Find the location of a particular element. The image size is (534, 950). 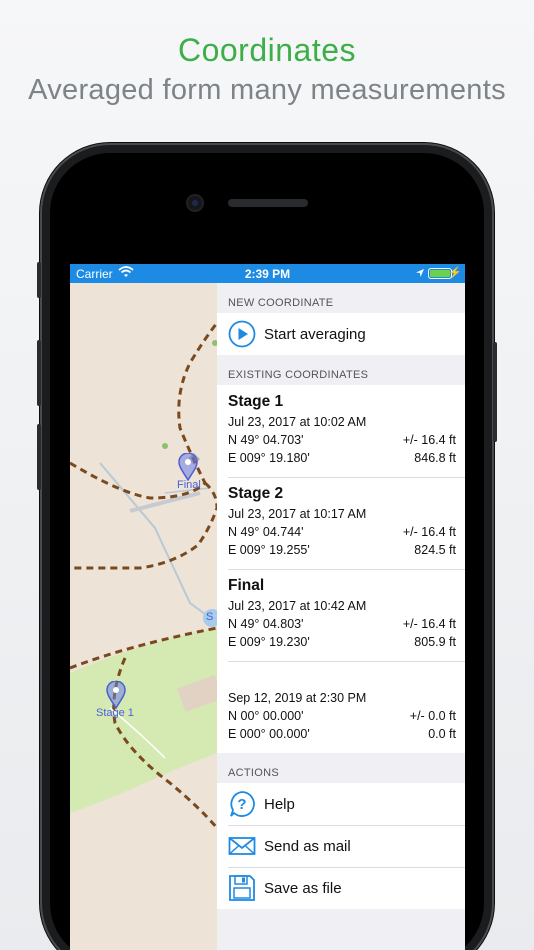

charging-bolt-icon: ⚡ is located at coordinates (455, 273).